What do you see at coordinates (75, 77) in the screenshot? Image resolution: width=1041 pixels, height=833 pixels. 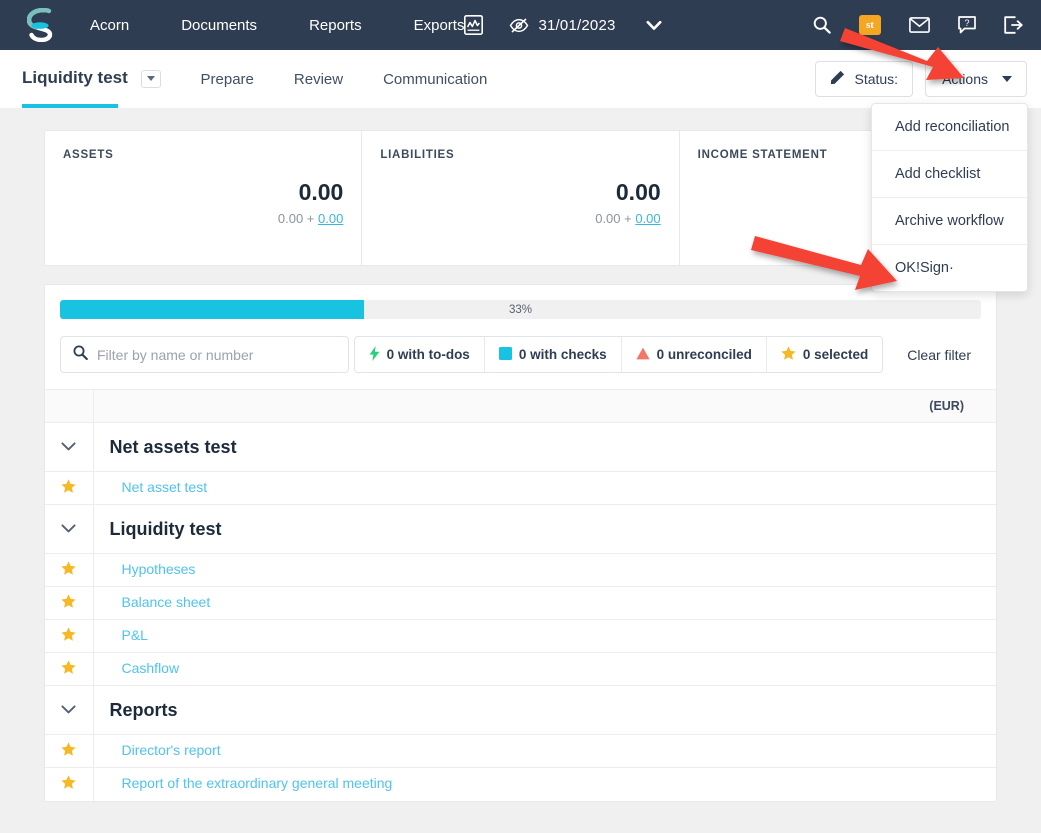 I see `workflow-title: Liquidity test` at bounding box center [75, 77].